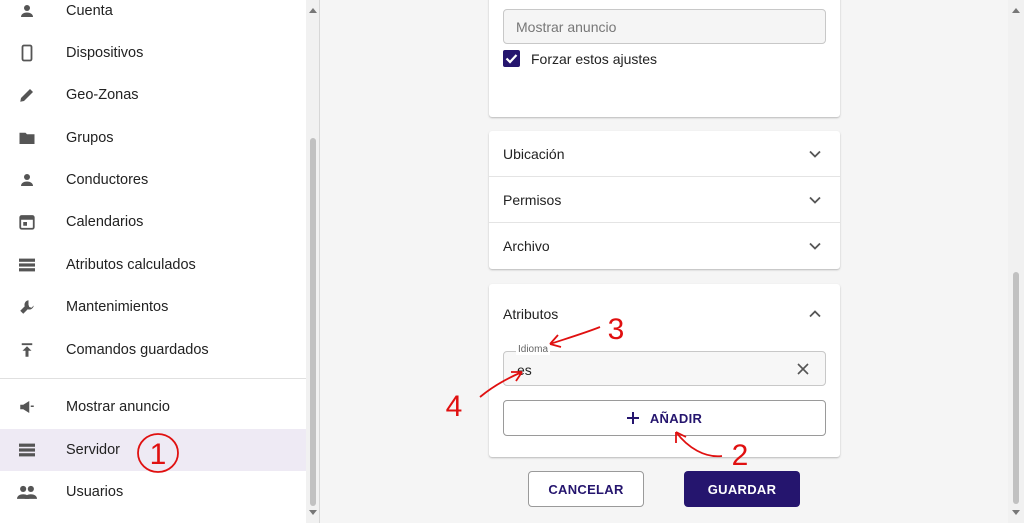  Describe the element at coordinates (594, 59) in the screenshot. I see `force-settings-label: Forzar estos ajustes` at that location.